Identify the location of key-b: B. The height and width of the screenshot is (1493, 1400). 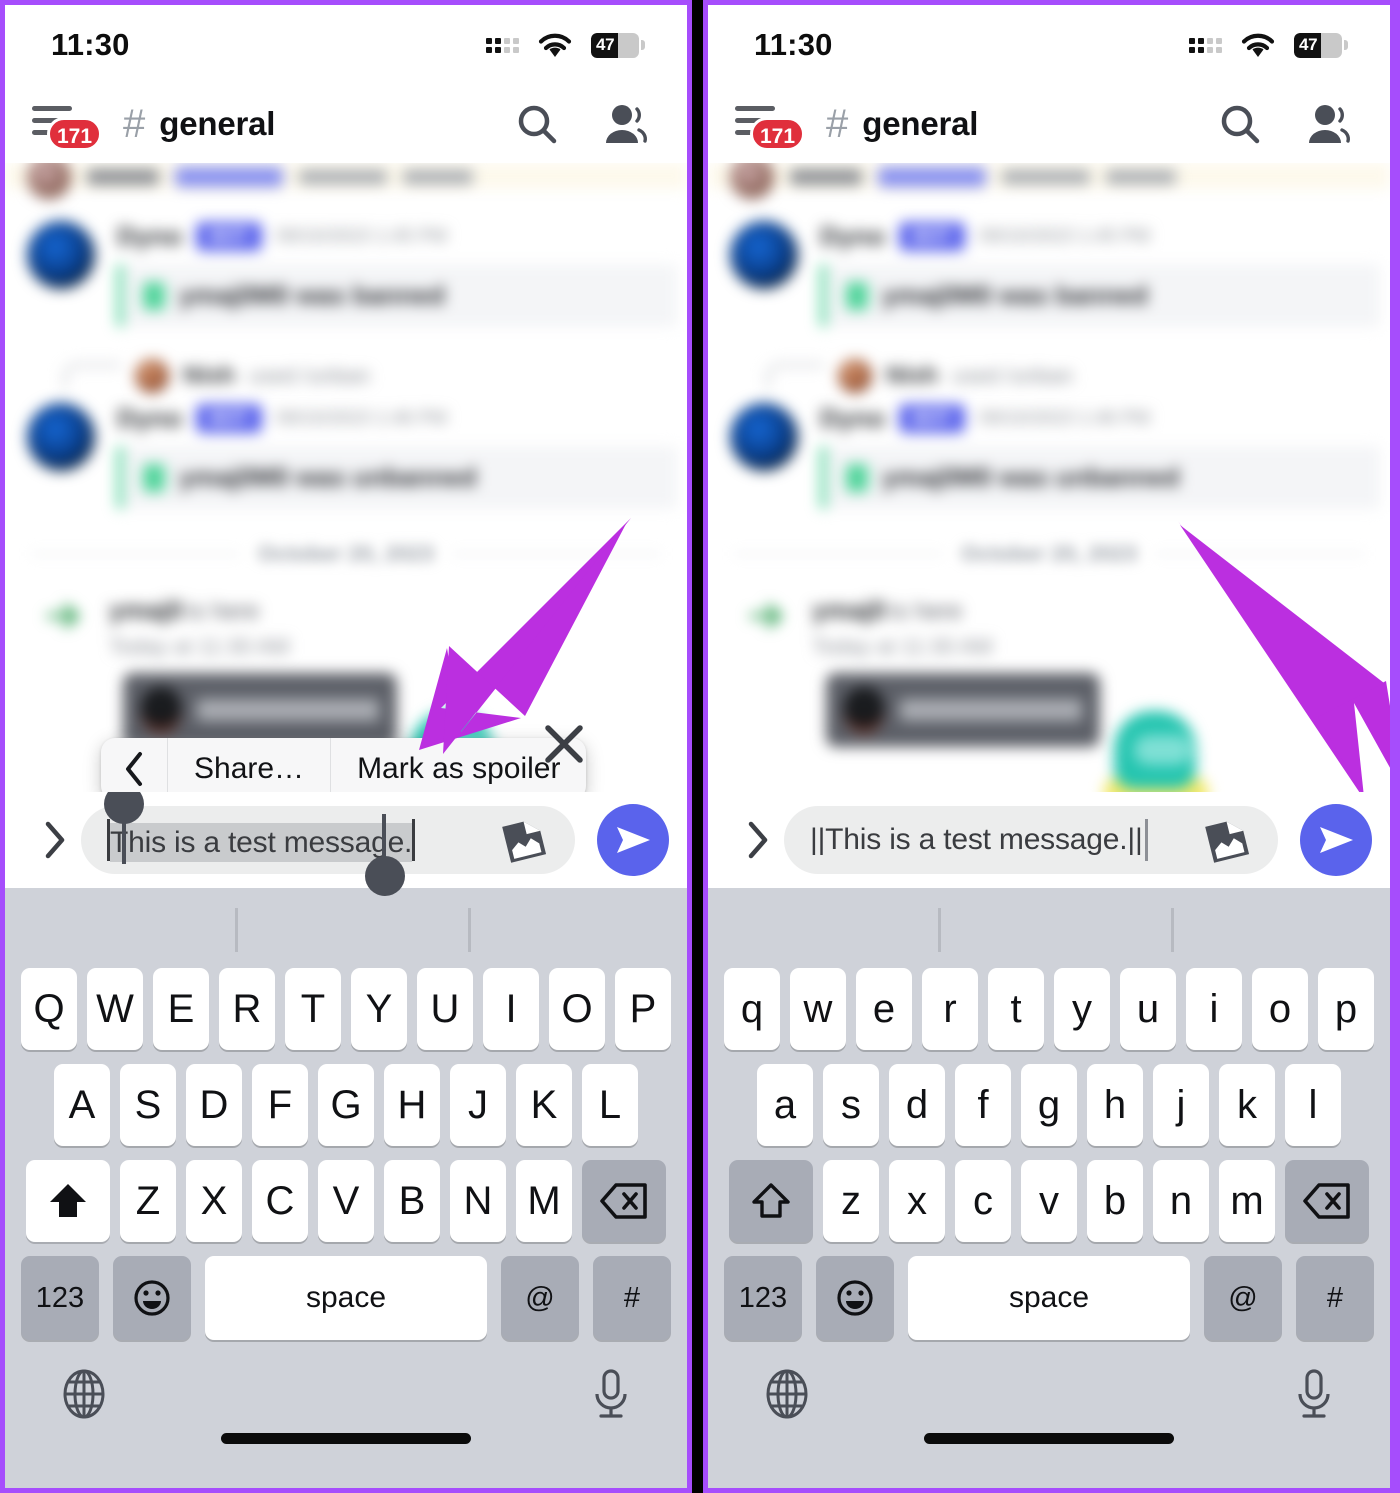
(412, 1201).